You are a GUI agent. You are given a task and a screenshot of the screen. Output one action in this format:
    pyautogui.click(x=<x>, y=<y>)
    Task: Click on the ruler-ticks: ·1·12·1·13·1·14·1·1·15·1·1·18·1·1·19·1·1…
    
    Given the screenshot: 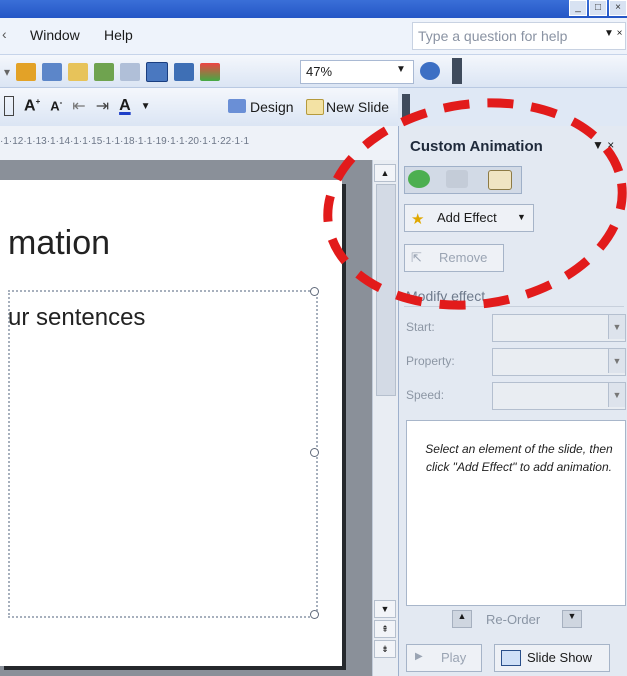 What is the action you would take?
    pyautogui.click(x=124, y=141)
    